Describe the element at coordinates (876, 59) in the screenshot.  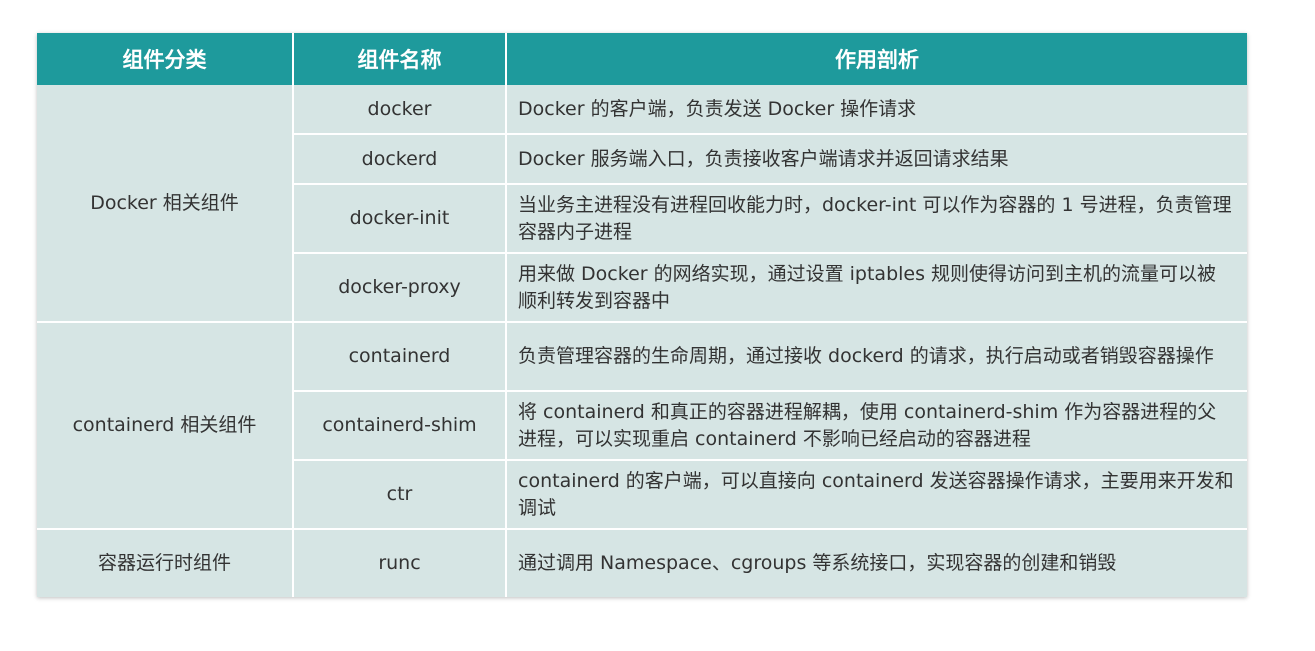
I see `header-description: 作用剖析` at that location.